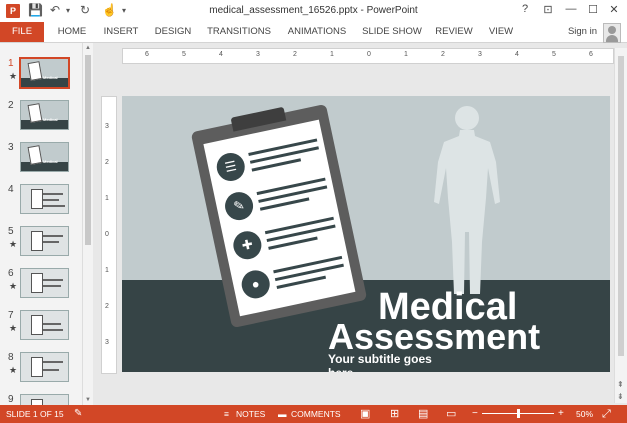 The height and width of the screenshot is (423, 627). What do you see at coordinates (35, 10) in the screenshot?
I see `save-icon: 💾` at bounding box center [35, 10].